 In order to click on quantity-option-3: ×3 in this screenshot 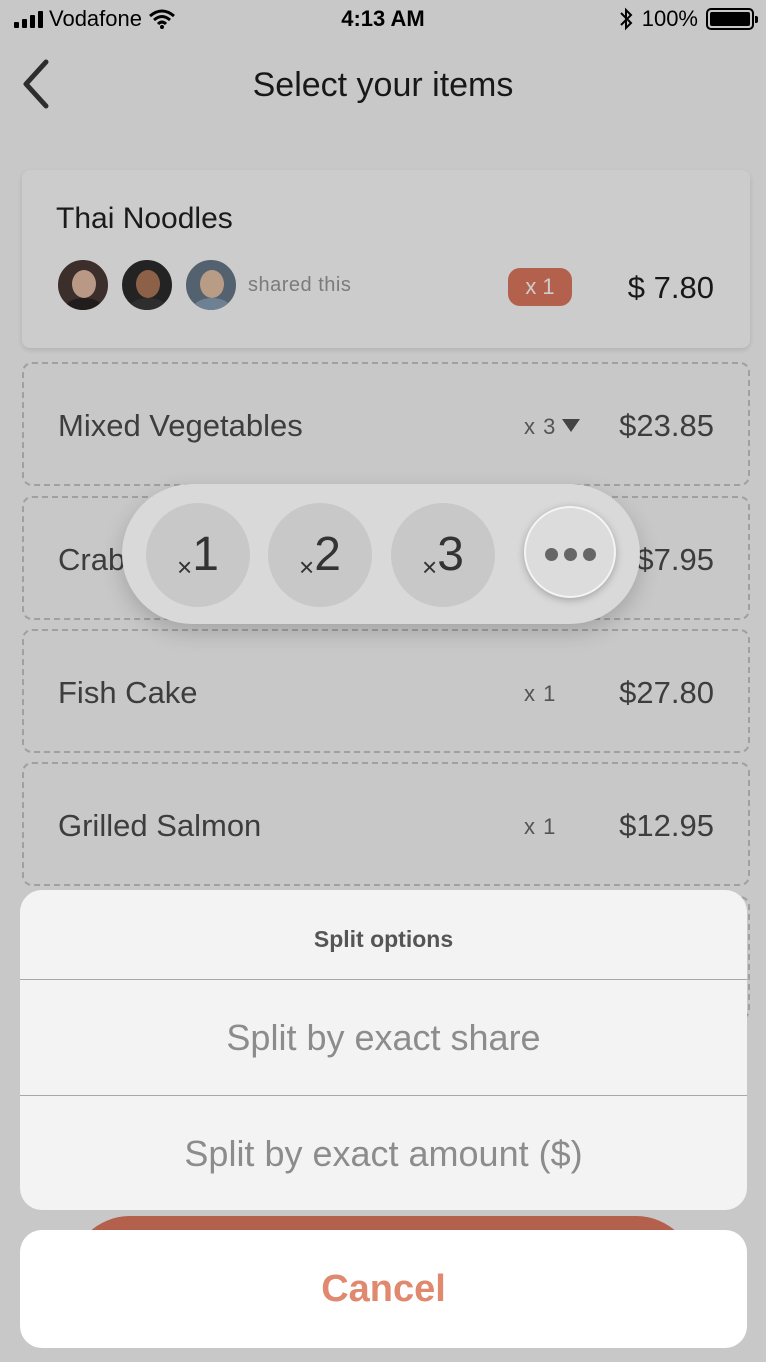, I will do `click(443, 555)`.